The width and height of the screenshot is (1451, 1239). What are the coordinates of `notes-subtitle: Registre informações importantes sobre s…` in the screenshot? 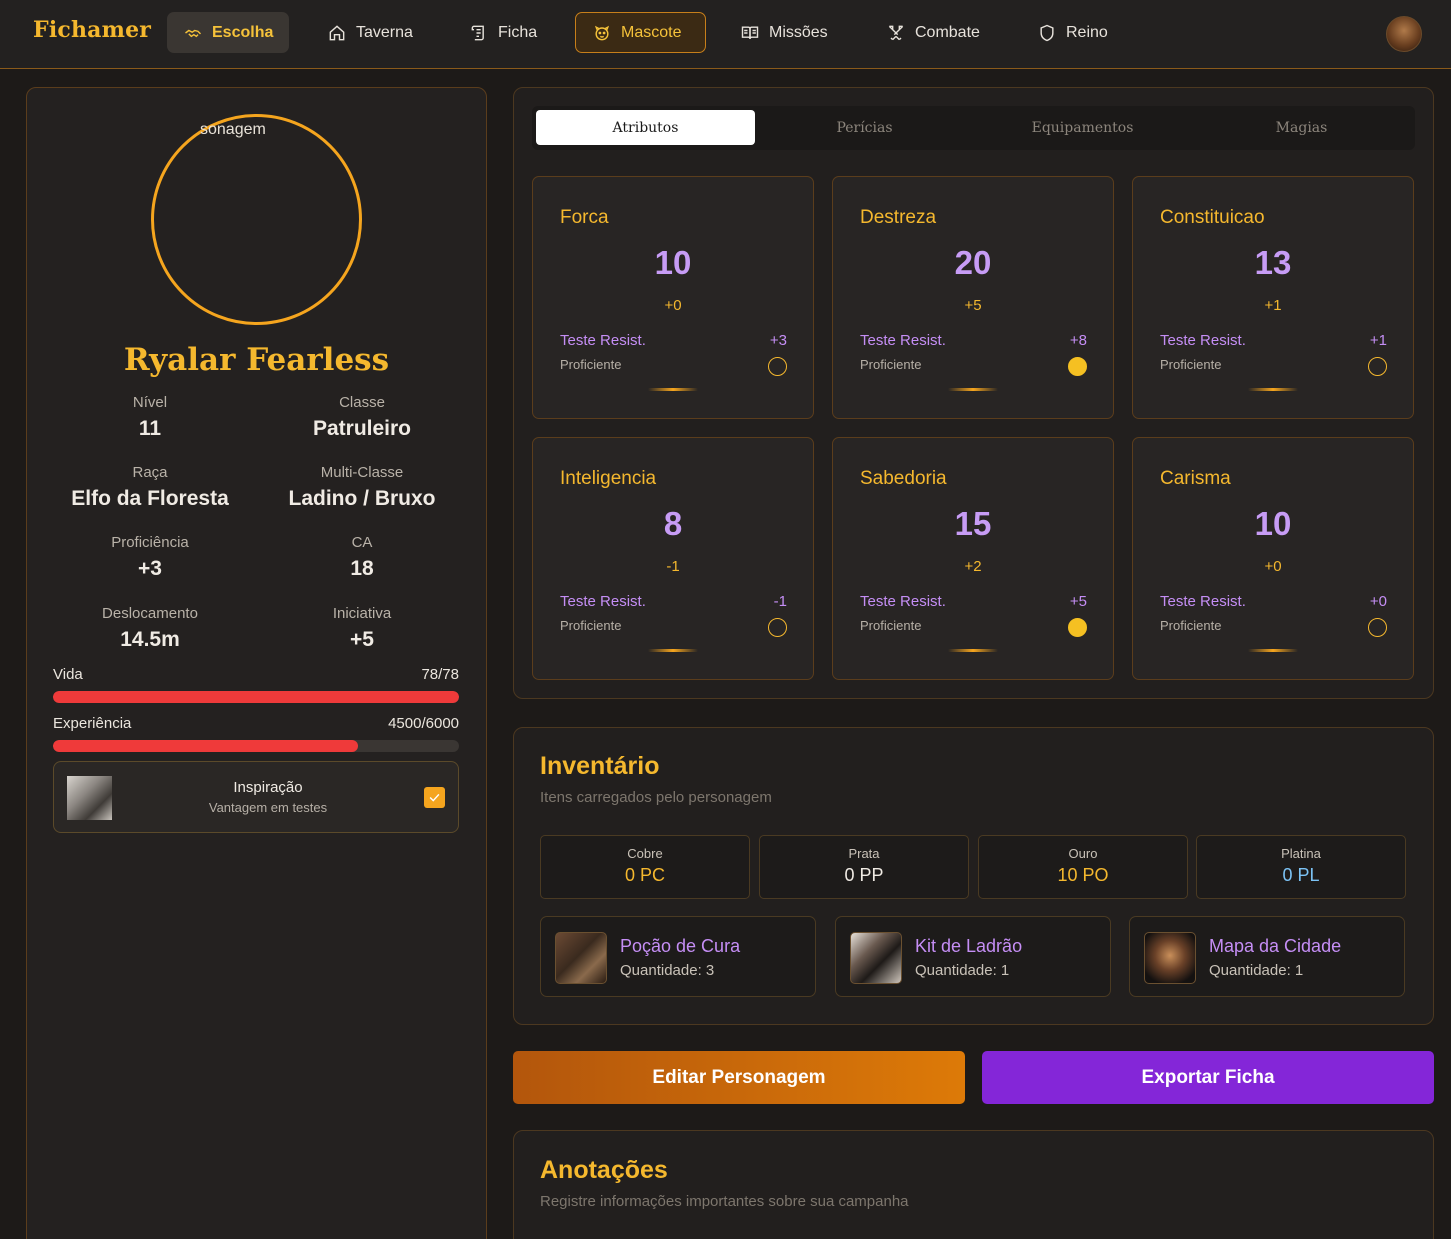 It's located at (724, 1201).